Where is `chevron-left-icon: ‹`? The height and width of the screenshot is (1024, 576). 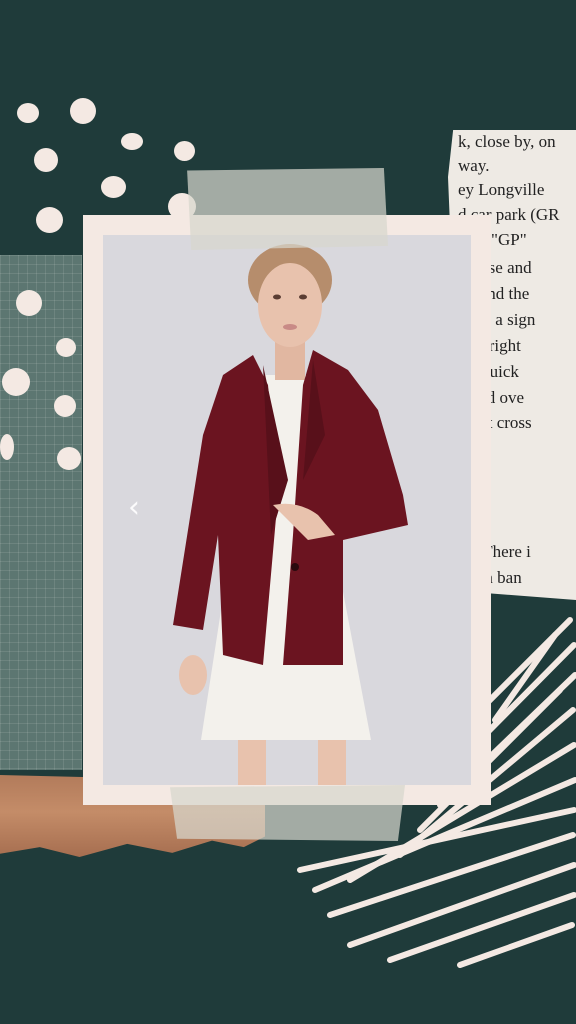
chevron-left-icon: ‹ is located at coordinates (134, 508).